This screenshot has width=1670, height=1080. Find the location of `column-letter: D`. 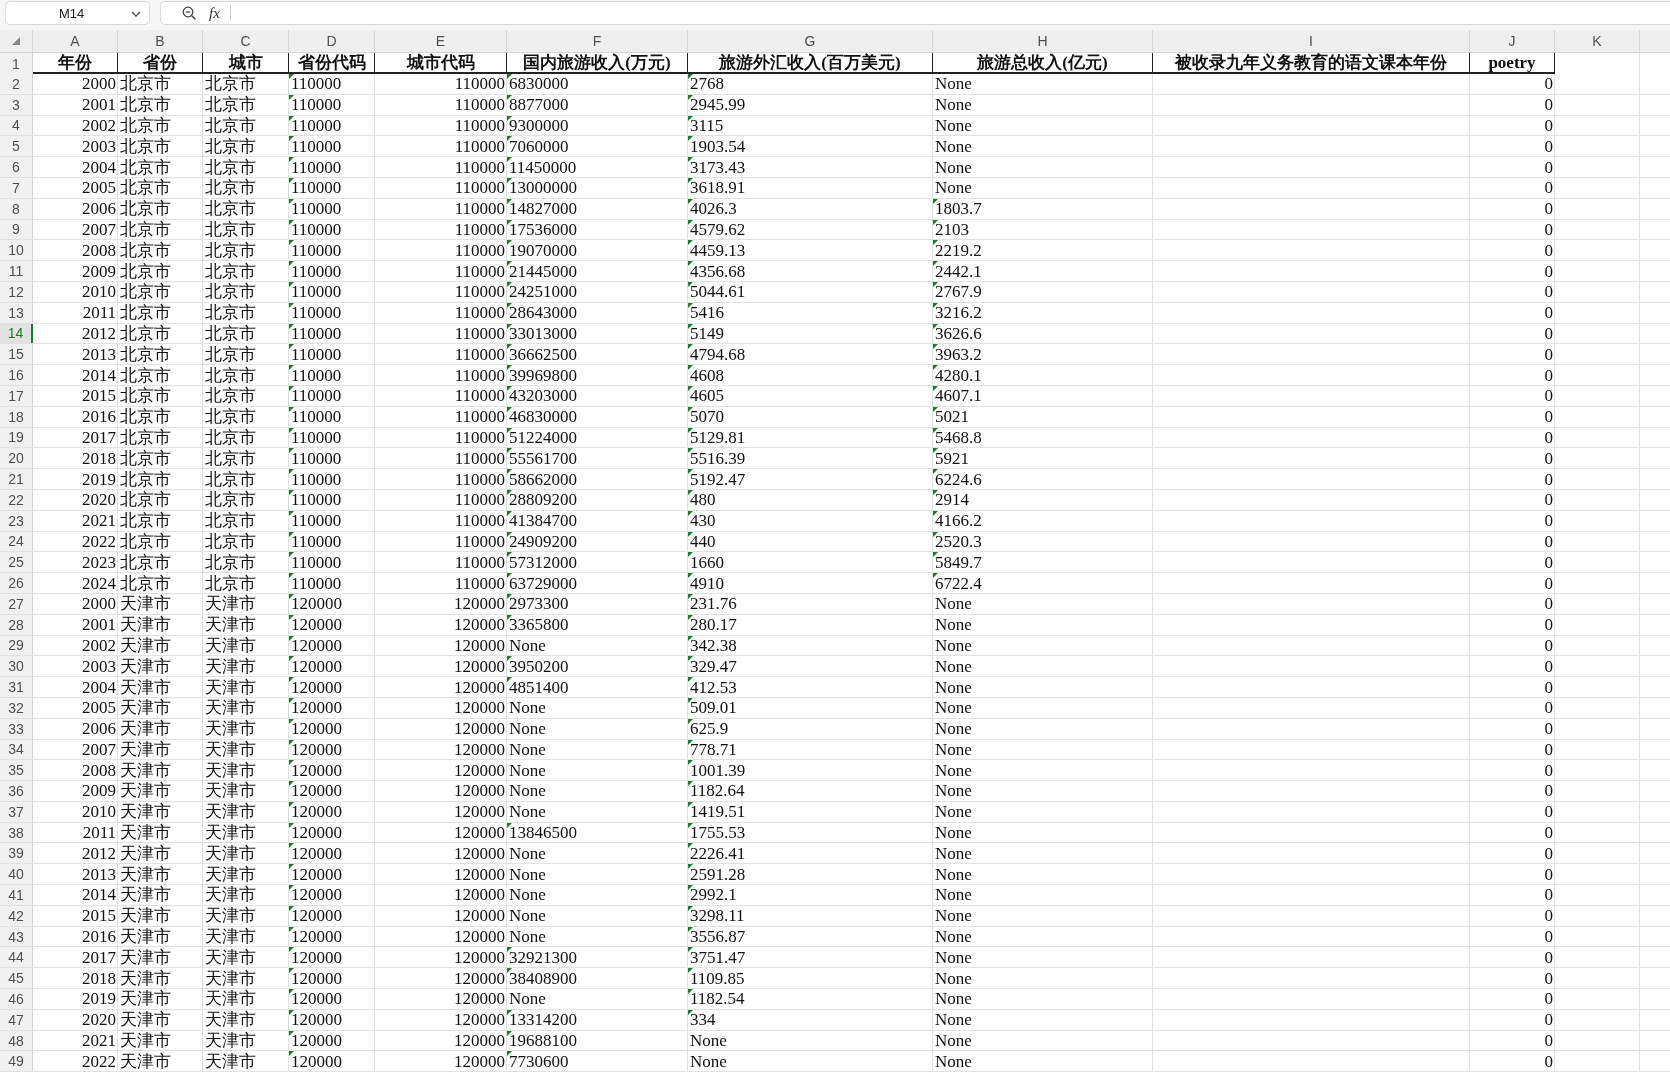

column-letter: D is located at coordinates (332, 41).